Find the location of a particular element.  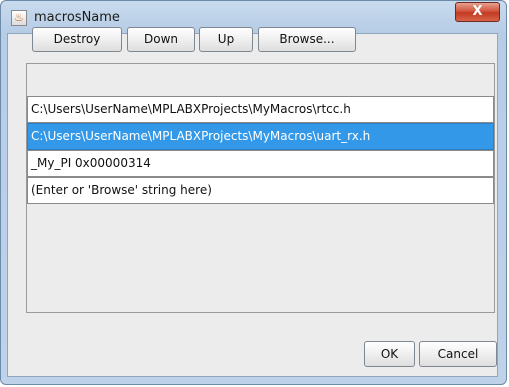

list-item: _My_PI 0x00000314 is located at coordinates (260, 163).